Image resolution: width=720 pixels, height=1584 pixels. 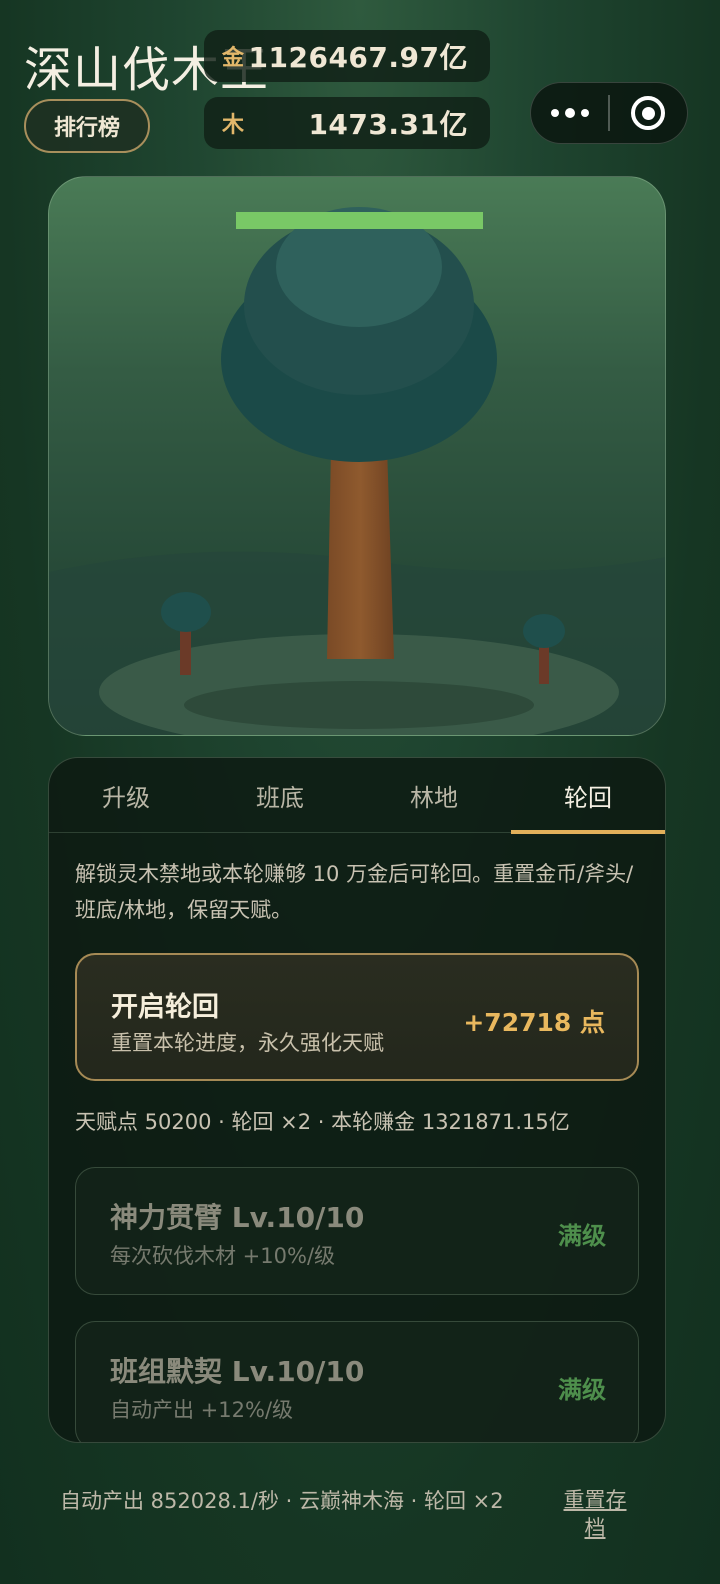 I want to click on tree-health-fill, so click(x=359, y=220).